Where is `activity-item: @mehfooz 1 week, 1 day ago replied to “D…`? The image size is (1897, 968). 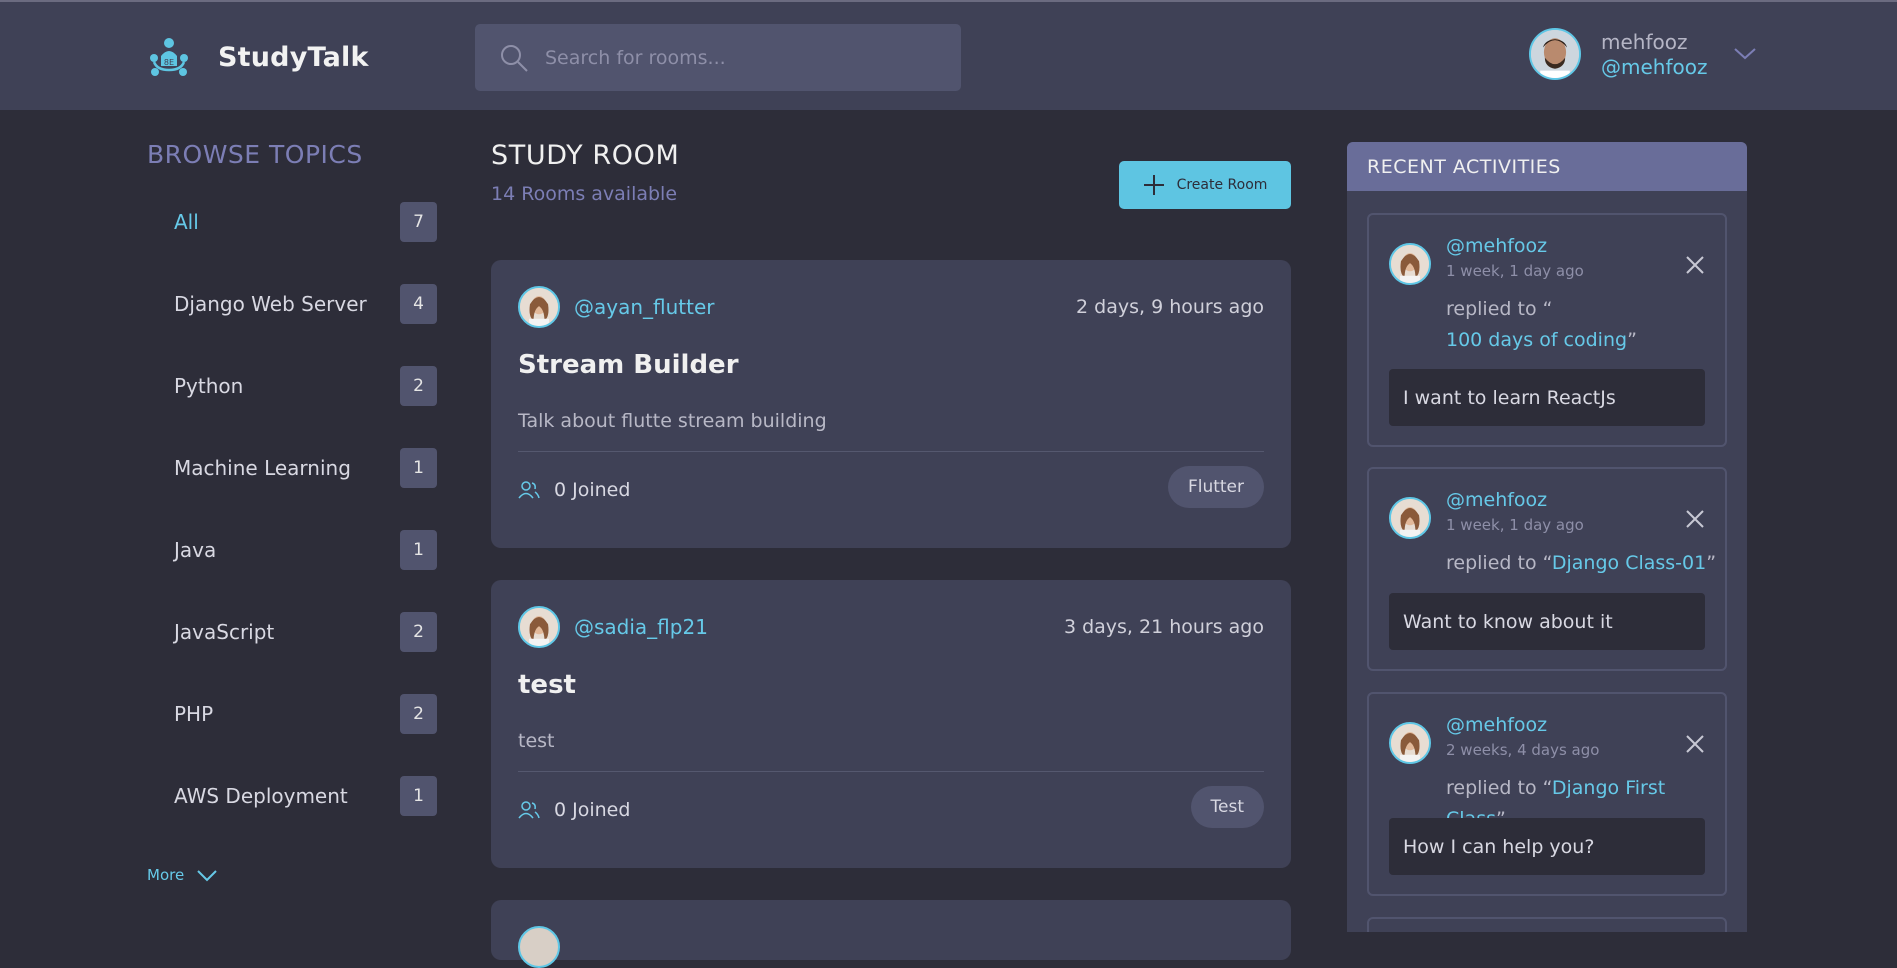
activity-item: @mehfooz 1 week, 1 day ago replied to “D… is located at coordinates (1547, 569).